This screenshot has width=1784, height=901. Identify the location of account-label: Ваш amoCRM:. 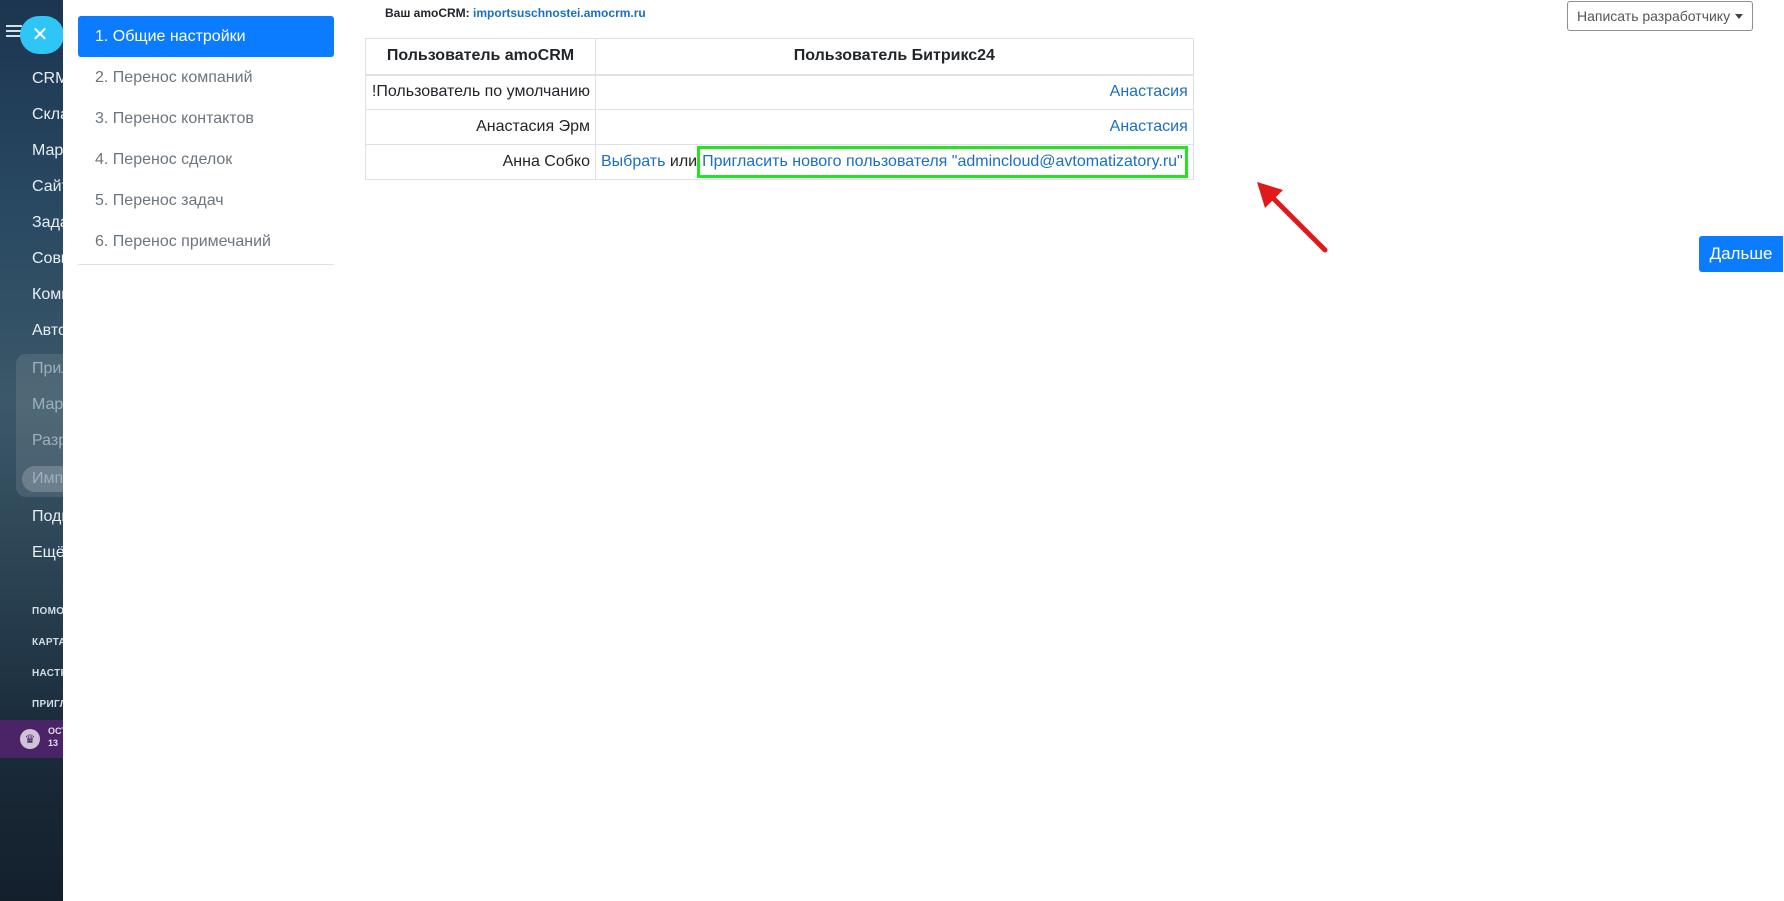
(427, 13).